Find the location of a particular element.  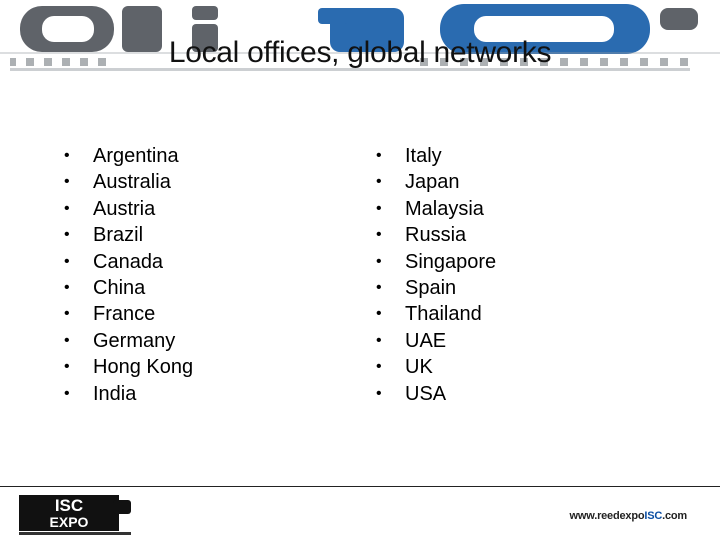

list-item: • Thailand is located at coordinates (436, 314).